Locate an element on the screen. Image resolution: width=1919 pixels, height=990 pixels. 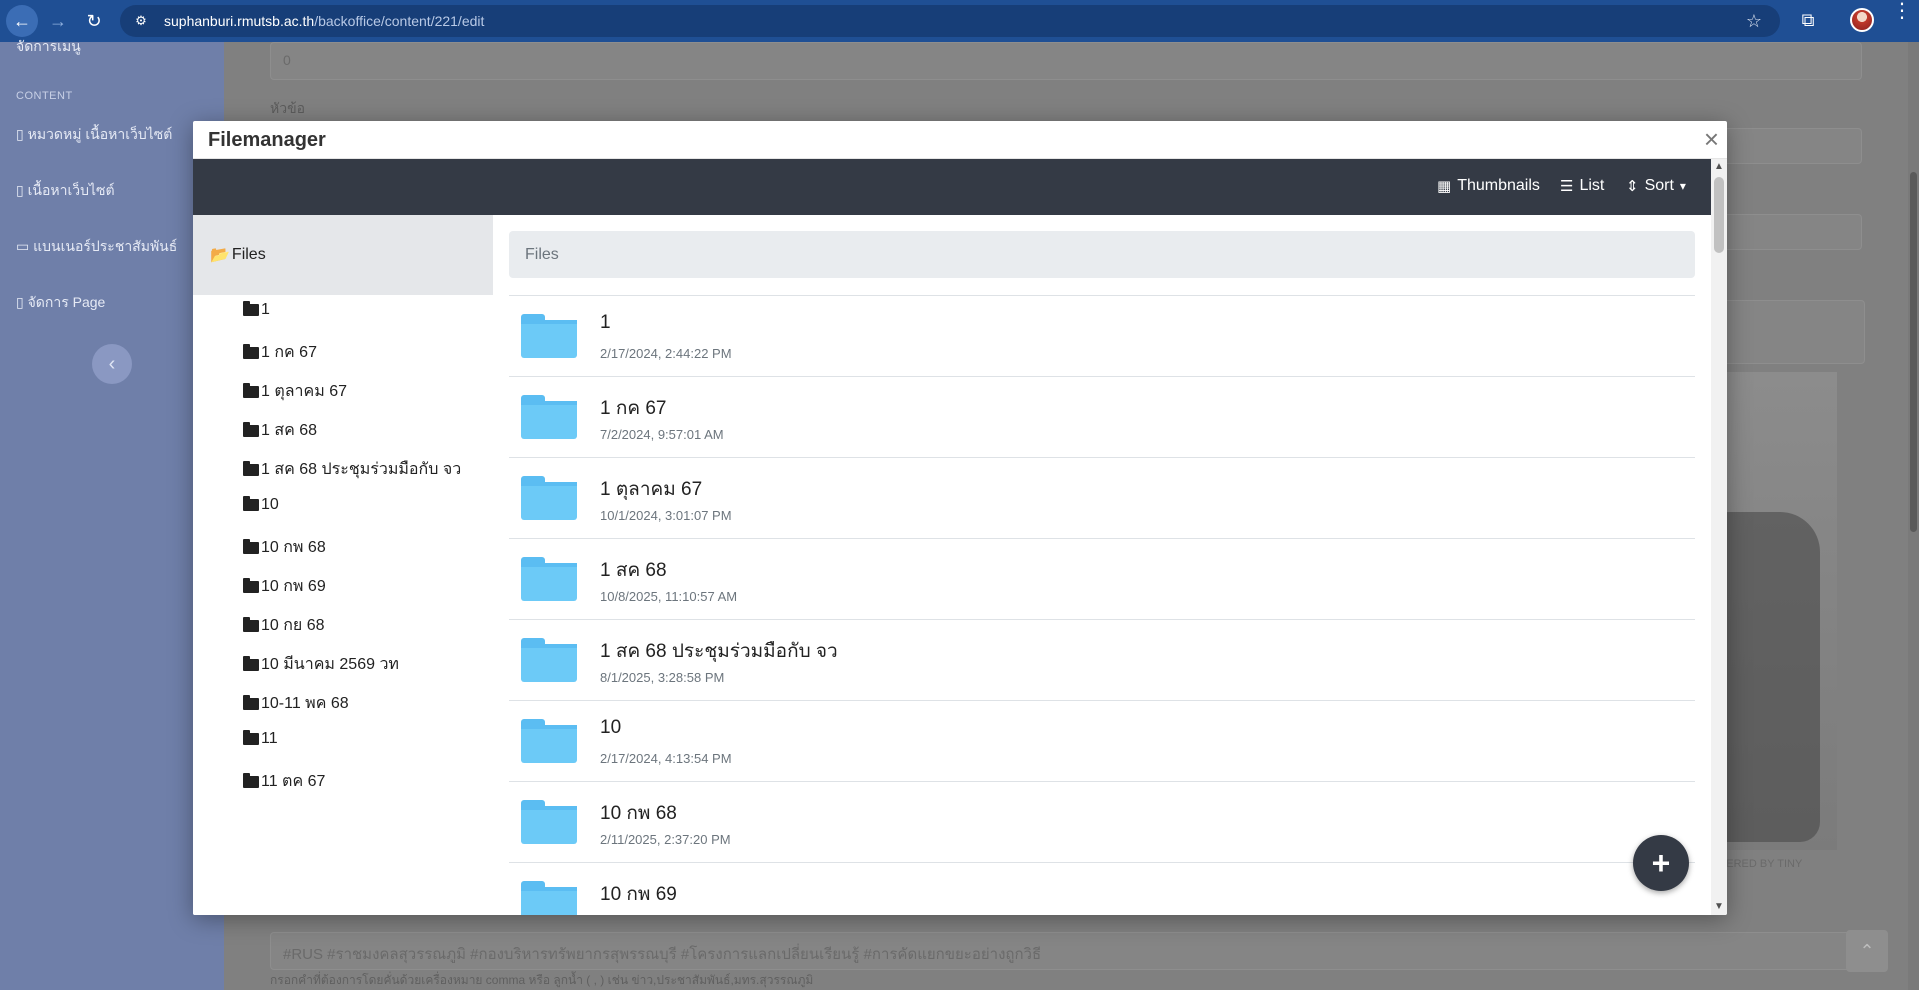
file-row: 10 กพ 68 2/11/2025, 2:37:20 PM is located at coordinates (1102, 821).